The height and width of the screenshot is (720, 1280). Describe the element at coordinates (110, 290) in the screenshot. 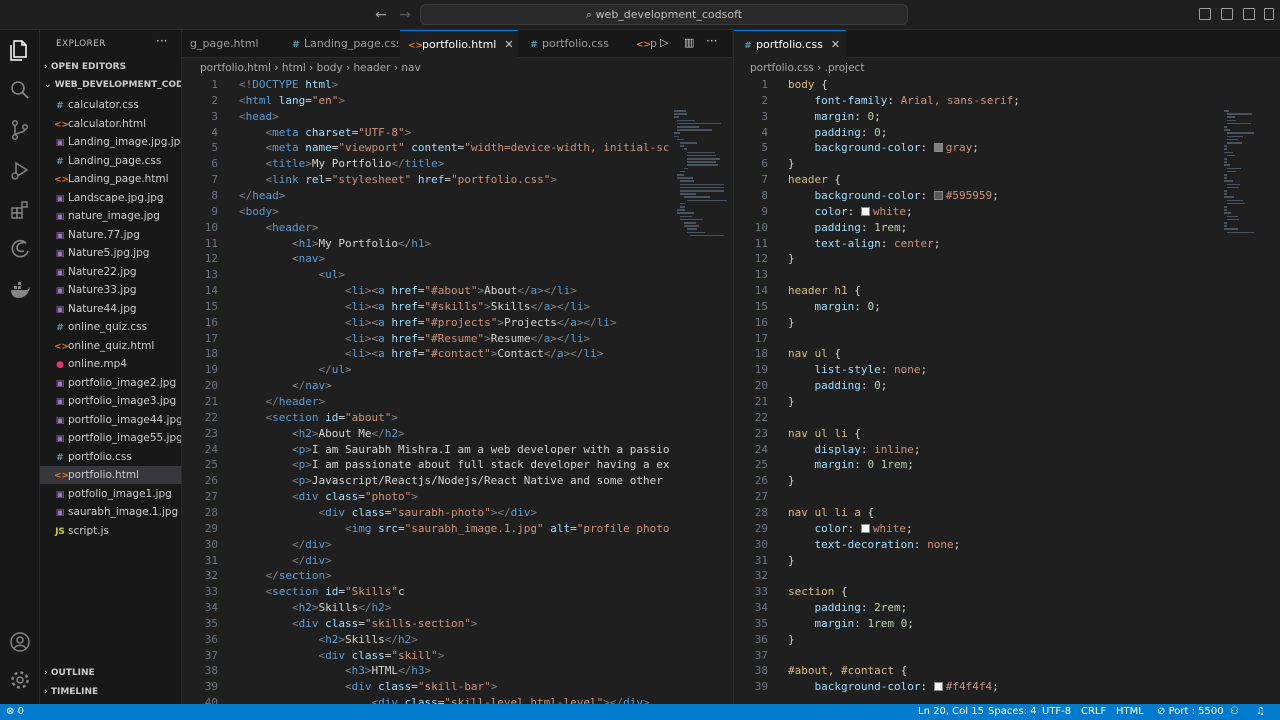

I see `file-item: ▣ Nature33.jpg` at that location.